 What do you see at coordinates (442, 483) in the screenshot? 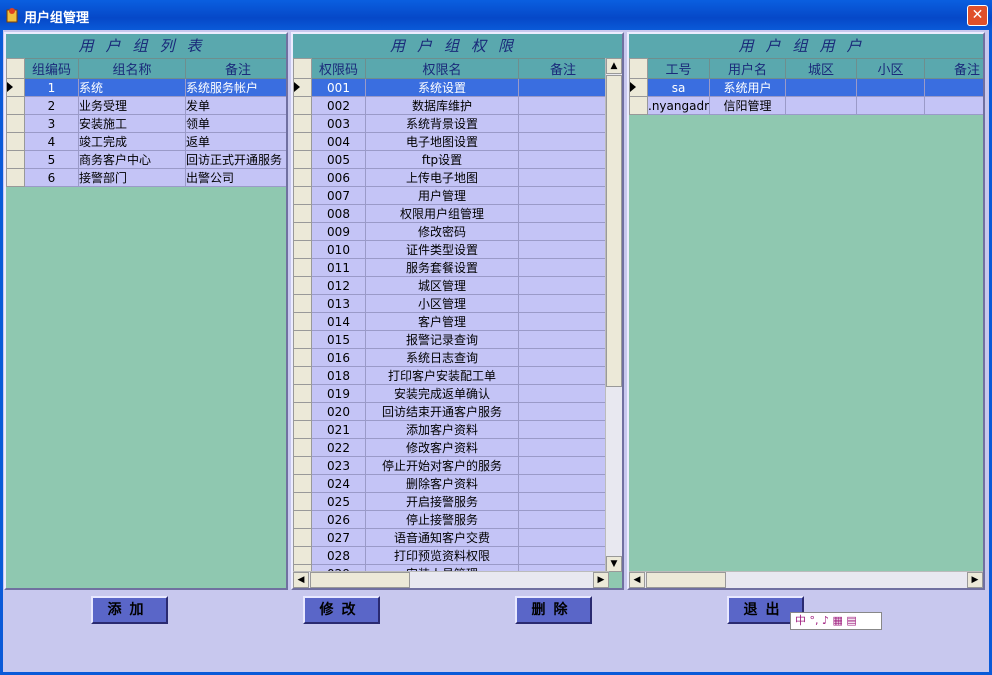
I see `table-cell: 删除客户资料` at bounding box center [442, 483].